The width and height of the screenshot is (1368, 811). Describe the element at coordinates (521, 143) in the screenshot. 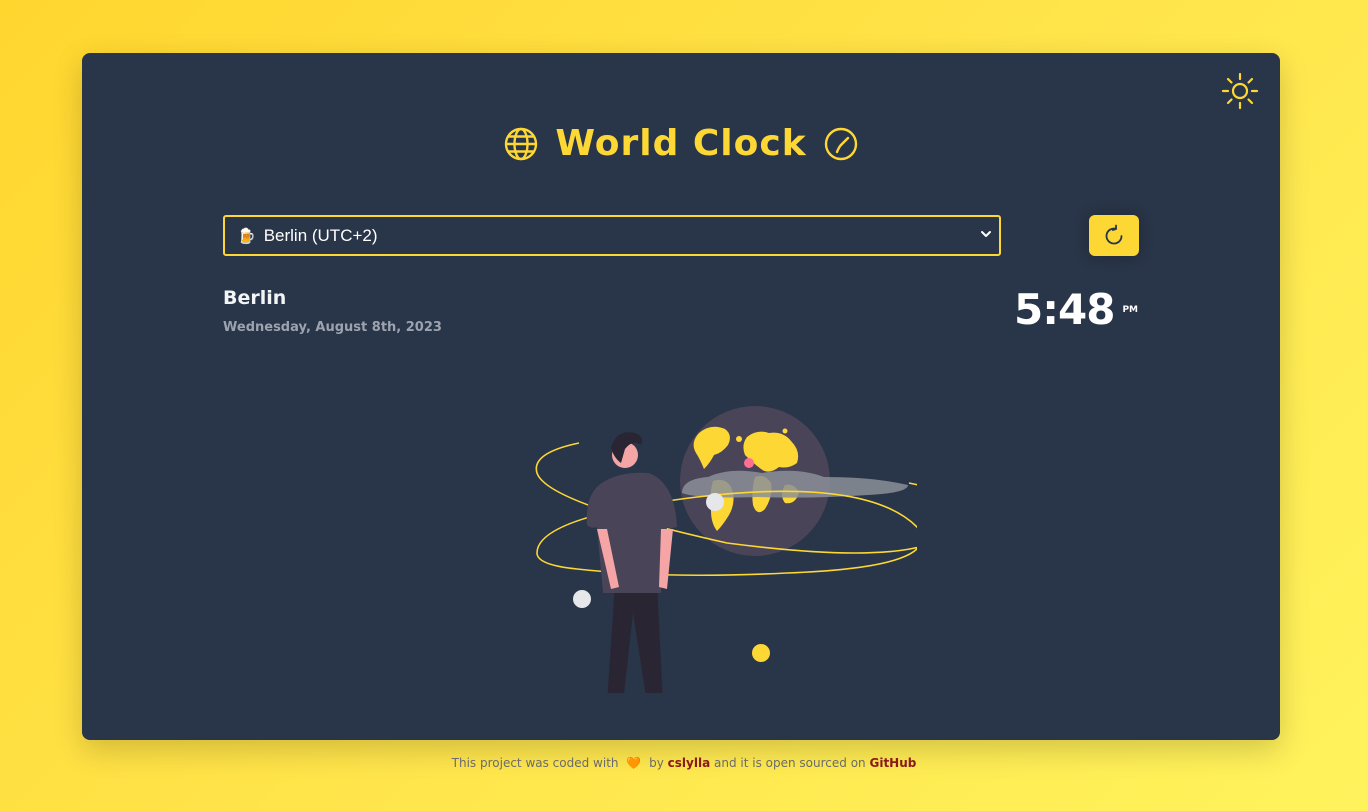

I see `globe-icon` at that location.